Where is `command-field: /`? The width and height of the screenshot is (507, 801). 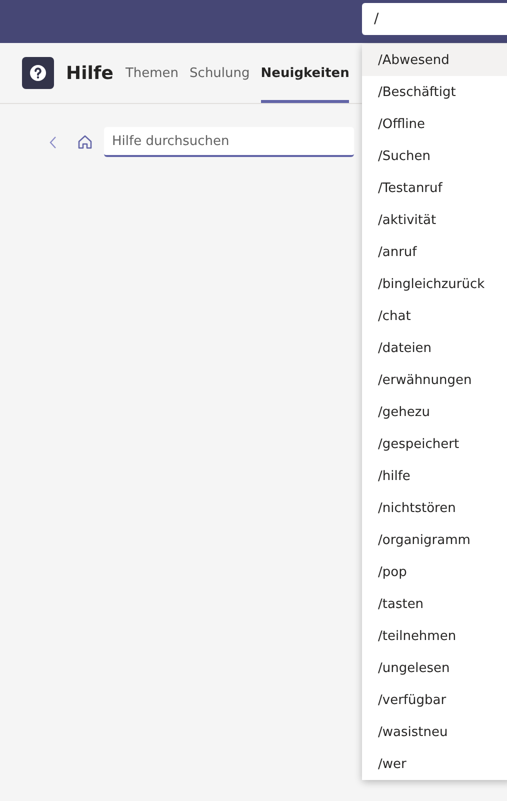 command-field: / is located at coordinates (434, 19).